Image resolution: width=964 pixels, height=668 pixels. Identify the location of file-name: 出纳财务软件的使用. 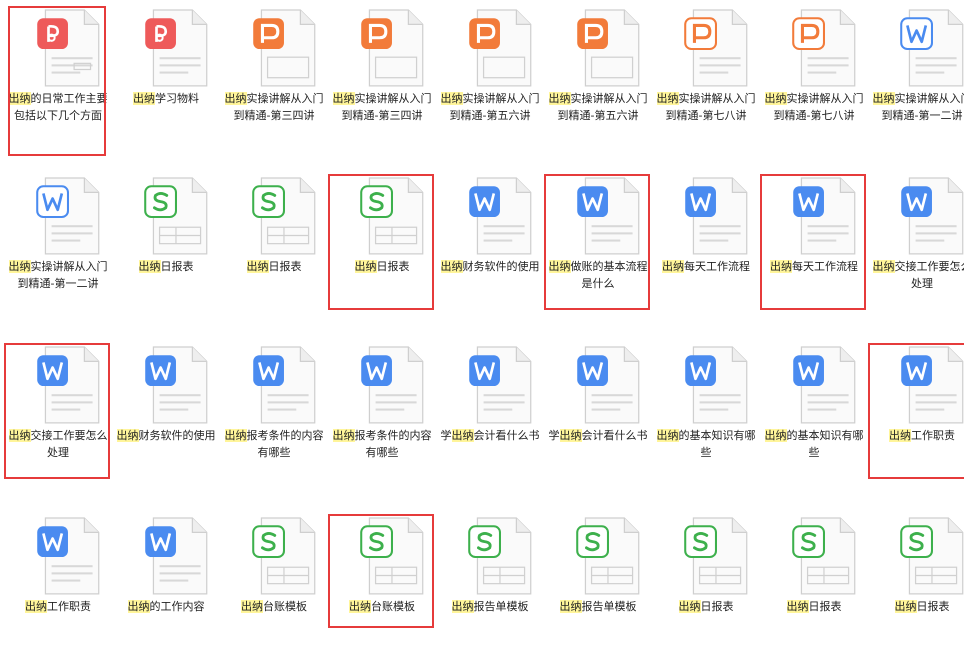
(166, 435).